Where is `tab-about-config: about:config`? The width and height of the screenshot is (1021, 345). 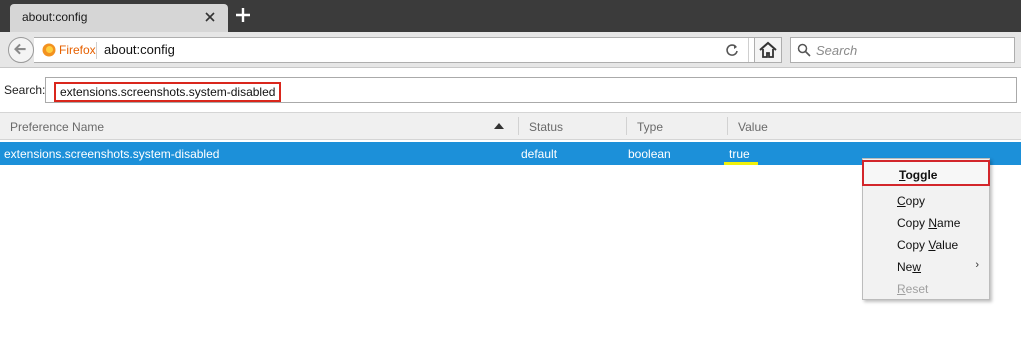
tab-about-config: about:config is located at coordinates (119, 18).